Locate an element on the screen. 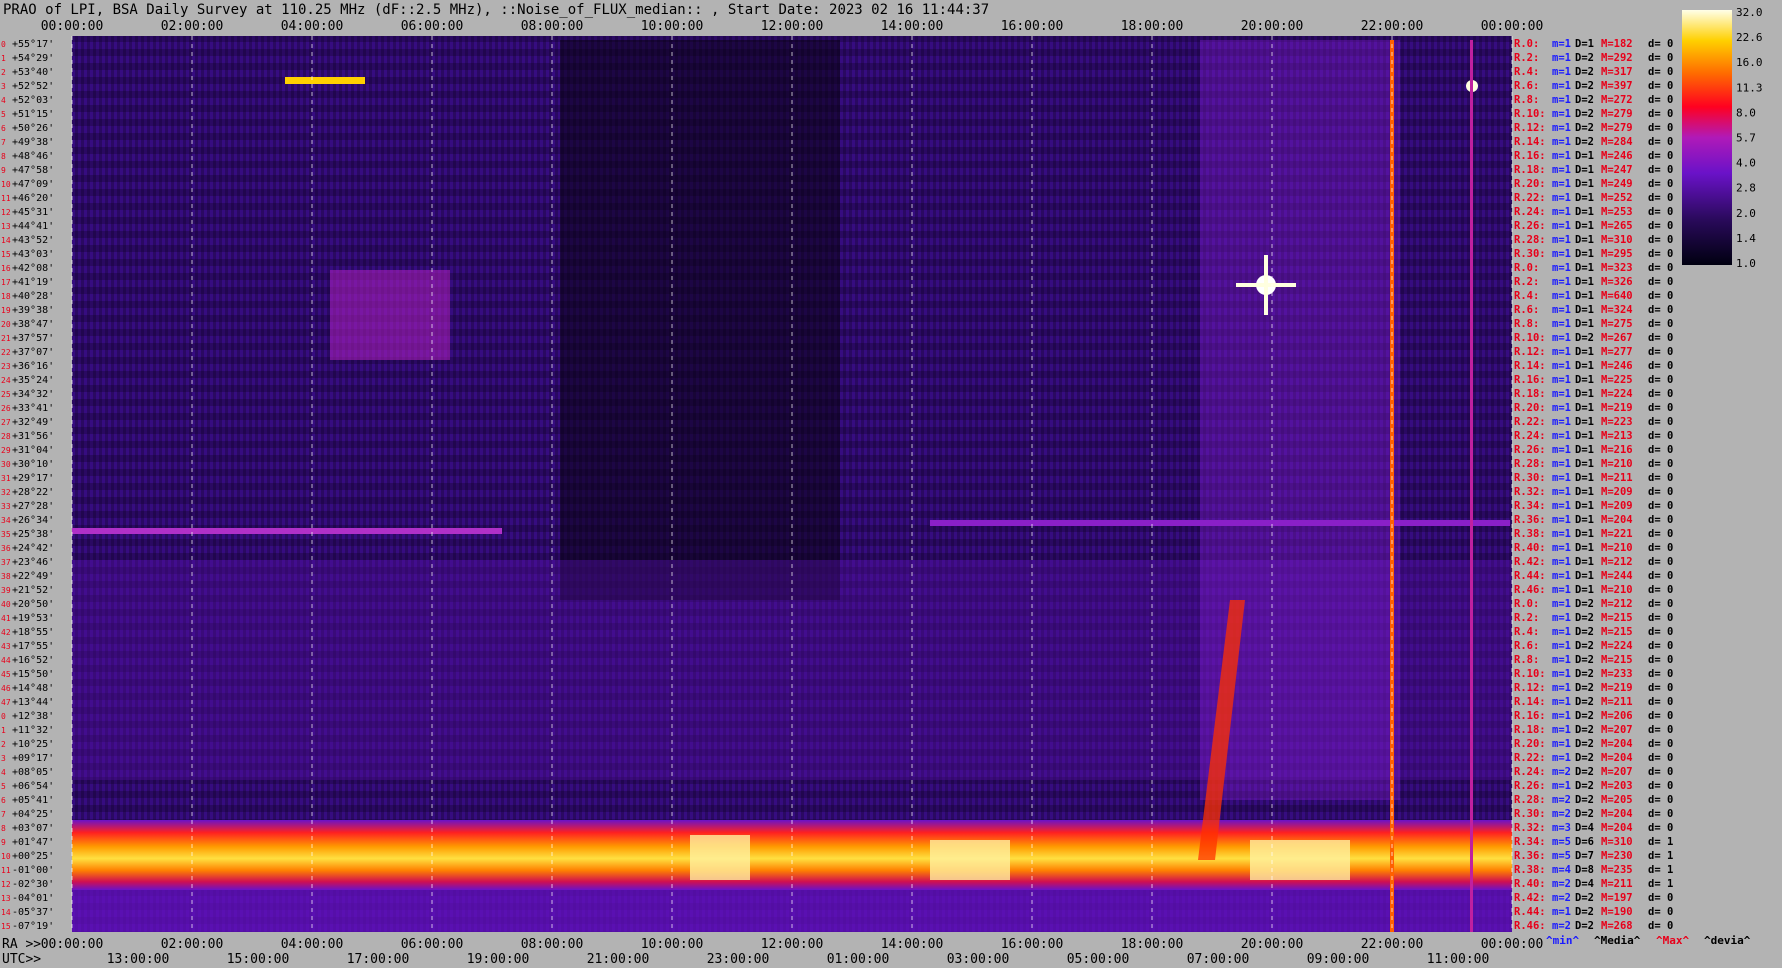 The height and width of the screenshot is (968, 1782). dec-index: 36 is located at coordinates (6, 548).